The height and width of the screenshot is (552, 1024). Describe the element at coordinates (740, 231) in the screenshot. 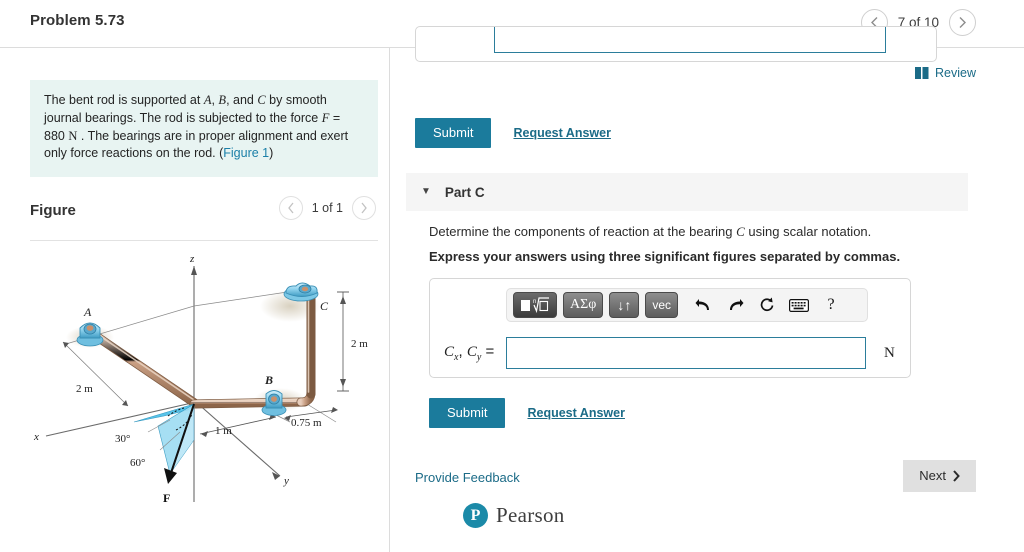

I see `prompt-bearing-c: C` at that location.